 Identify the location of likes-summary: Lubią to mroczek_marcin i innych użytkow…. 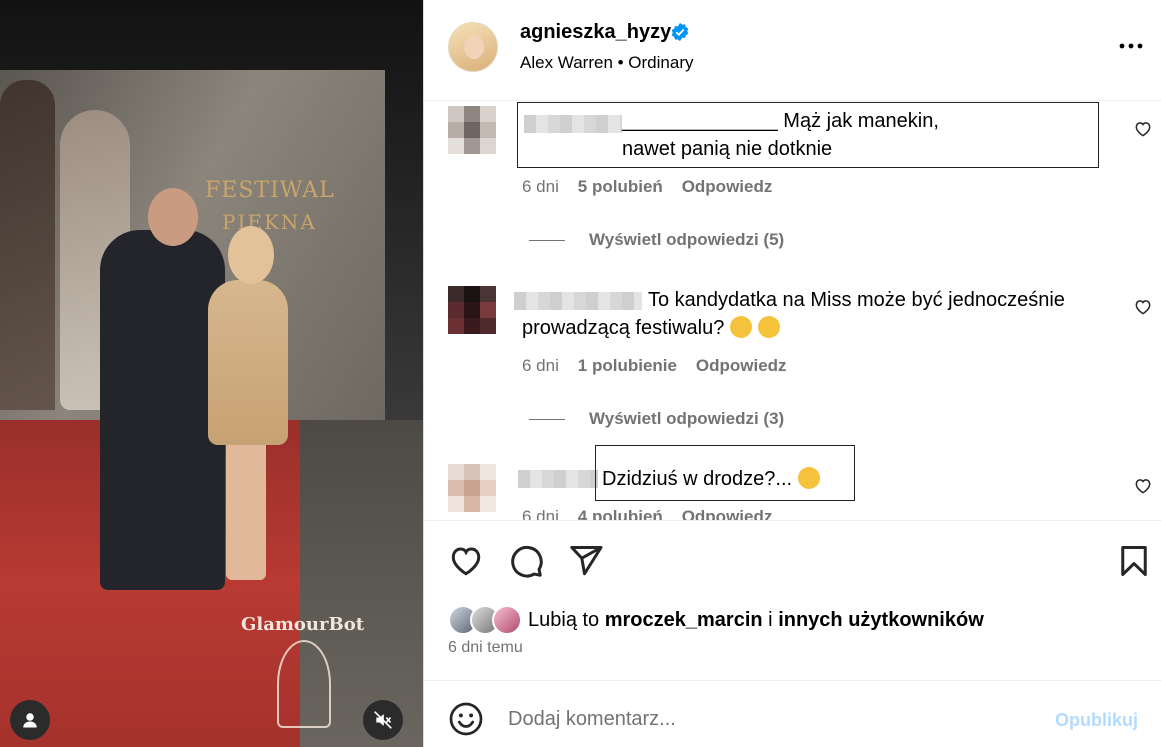
(756, 620).